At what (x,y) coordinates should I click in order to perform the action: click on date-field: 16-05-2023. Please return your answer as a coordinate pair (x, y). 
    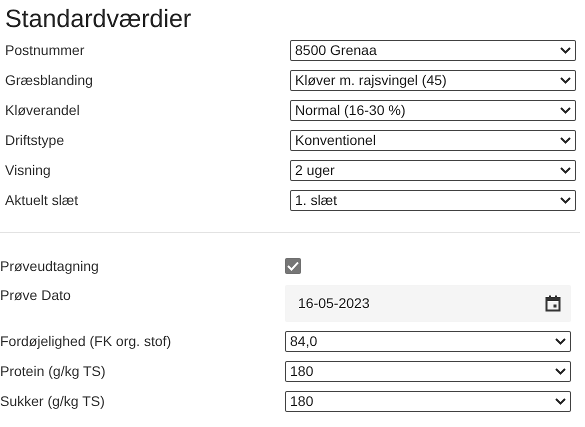
    Looking at the image, I should click on (428, 303).